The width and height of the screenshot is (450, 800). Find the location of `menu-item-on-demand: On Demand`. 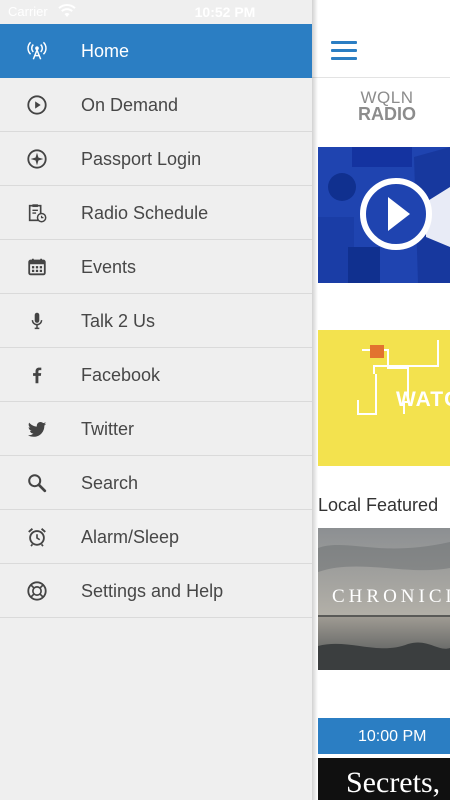

menu-item-on-demand: On Demand is located at coordinates (156, 105).